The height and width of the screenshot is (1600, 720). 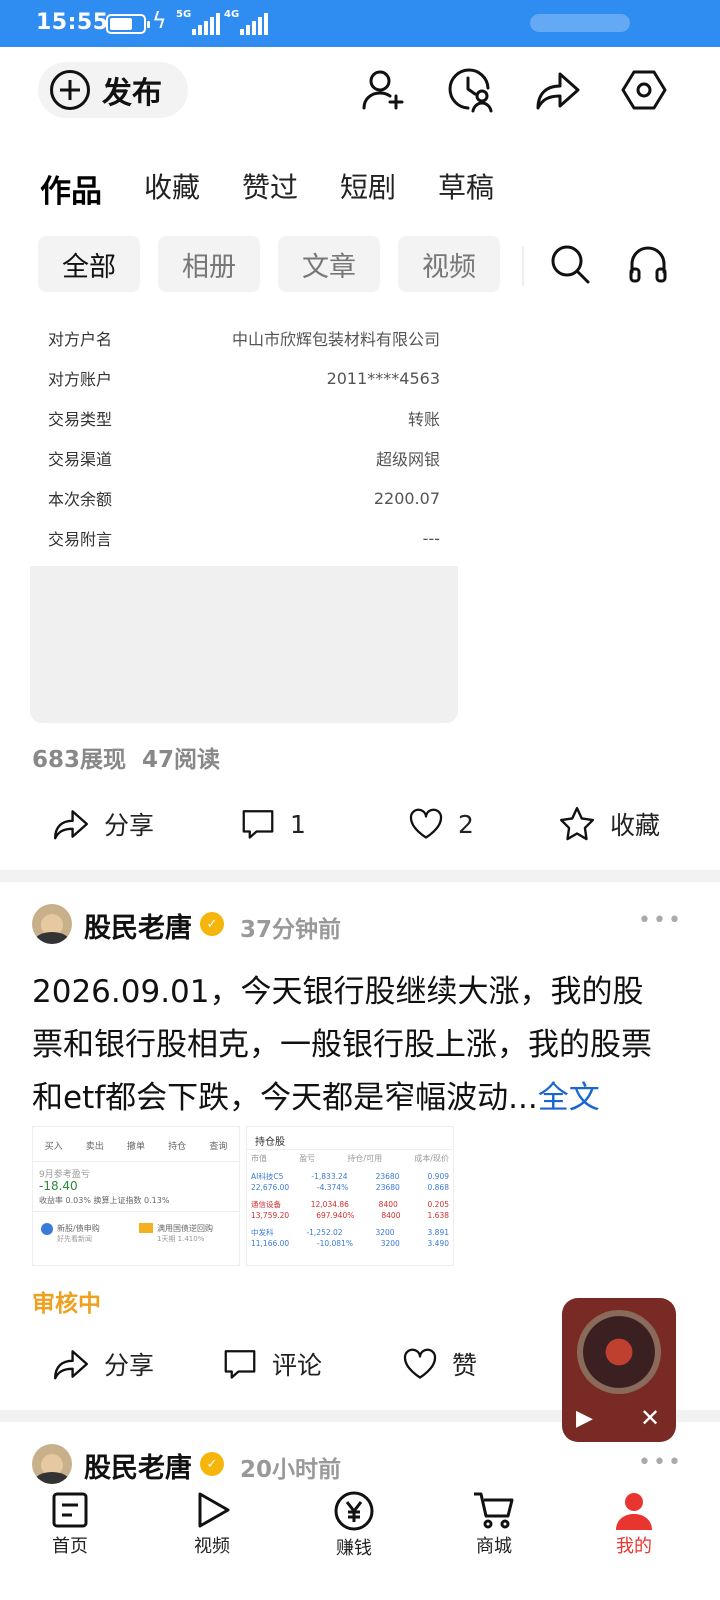 I want to click on nav-label: 我的, so click(x=634, y=1546).